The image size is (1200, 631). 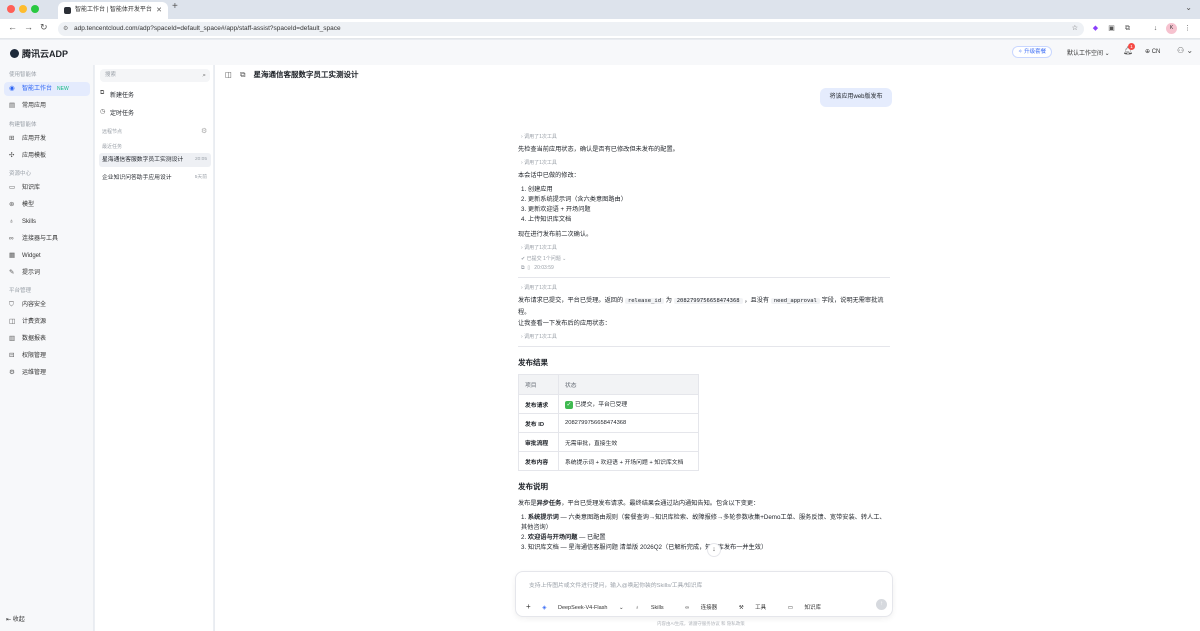 What do you see at coordinates (12, 187) in the screenshot?
I see `book-icon: ▭` at bounding box center [12, 187].